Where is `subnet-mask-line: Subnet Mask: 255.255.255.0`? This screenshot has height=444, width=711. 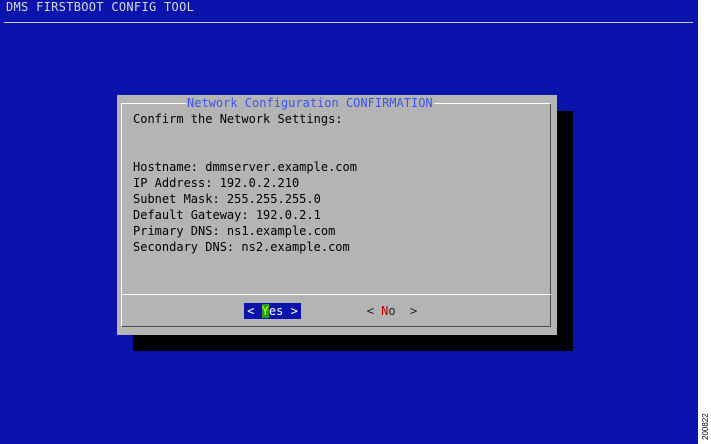
subnet-mask-line: Subnet Mask: 255.255.255.0 is located at coordinates (227, 199).